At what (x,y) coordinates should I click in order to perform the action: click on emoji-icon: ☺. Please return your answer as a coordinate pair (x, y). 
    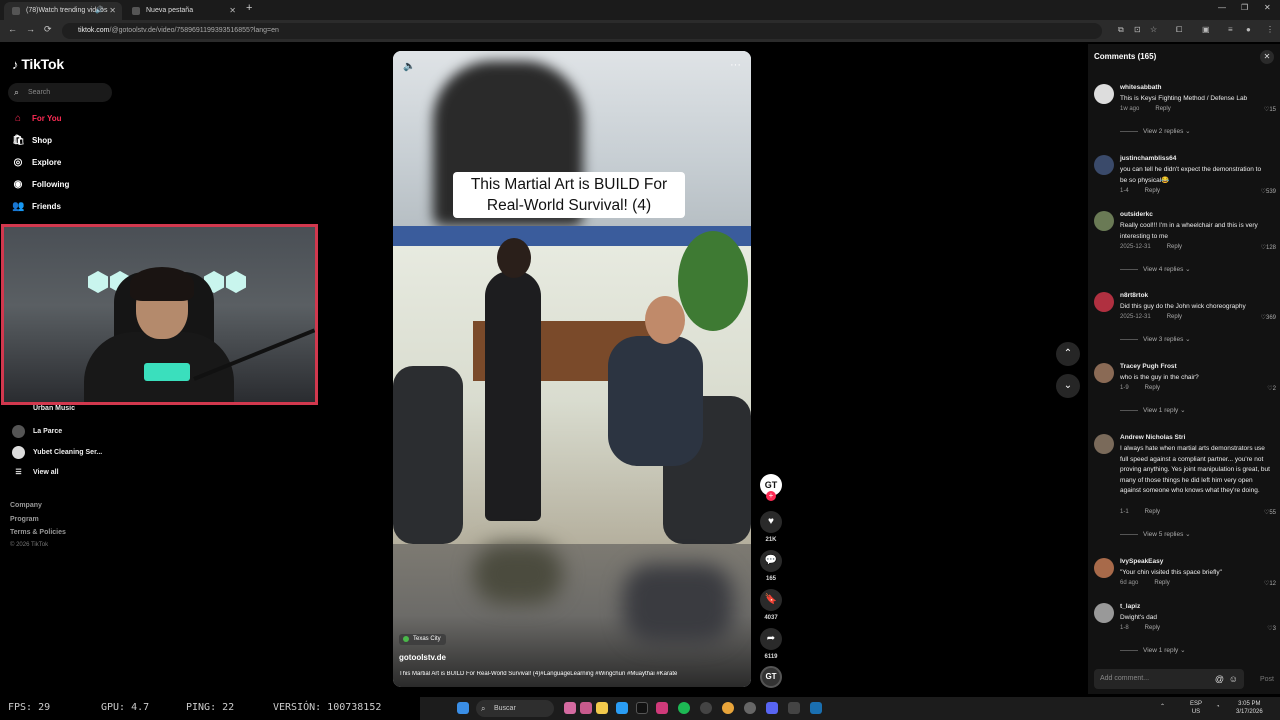
    Looking at the image, I should click on (1233, 679).